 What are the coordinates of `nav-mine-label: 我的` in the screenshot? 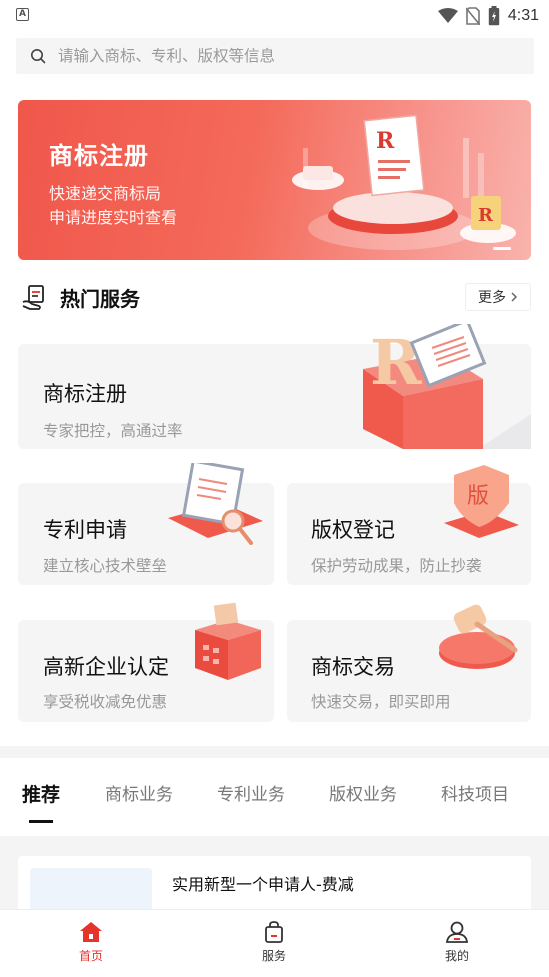 It's located at (456, 956).